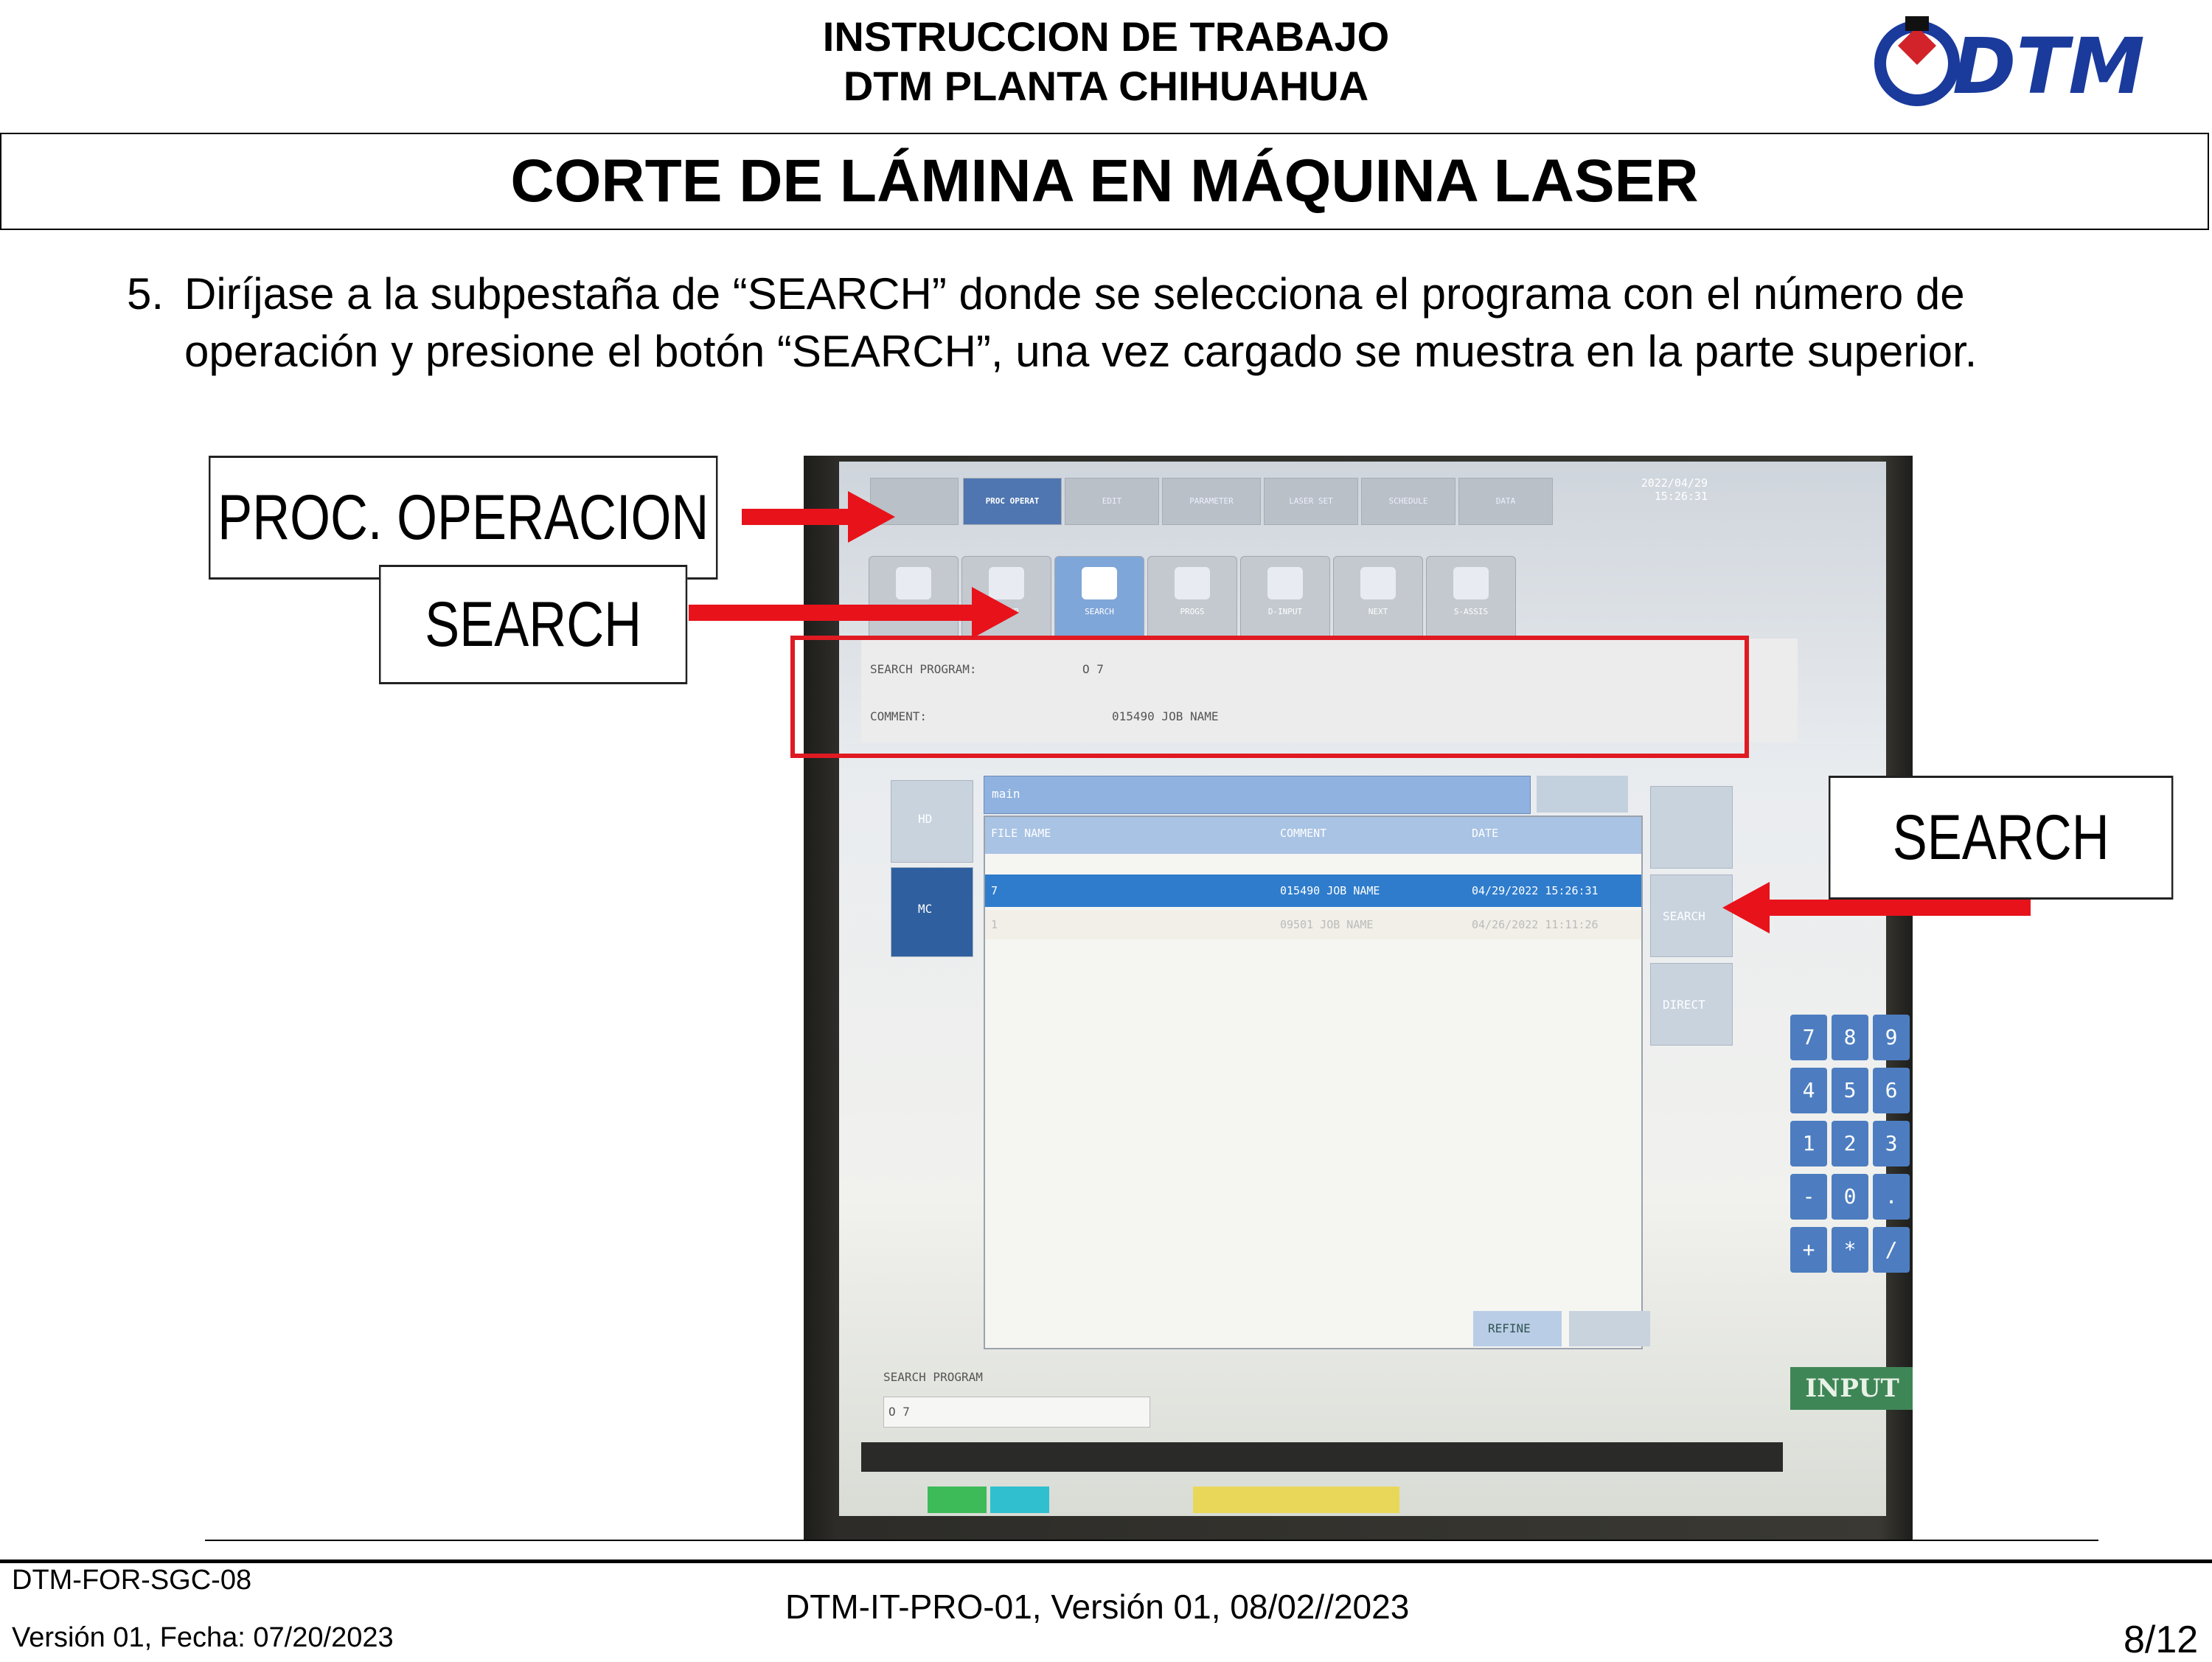  Describe the element at coordinates (1257, 795) in the screenshot. I see `folder-select: main` at that location.